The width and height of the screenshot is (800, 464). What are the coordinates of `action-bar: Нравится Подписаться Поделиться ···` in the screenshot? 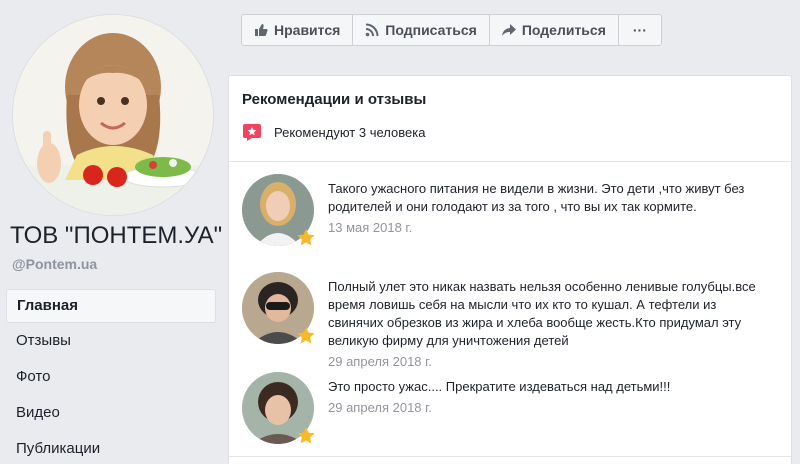 It's located at (451, 30).